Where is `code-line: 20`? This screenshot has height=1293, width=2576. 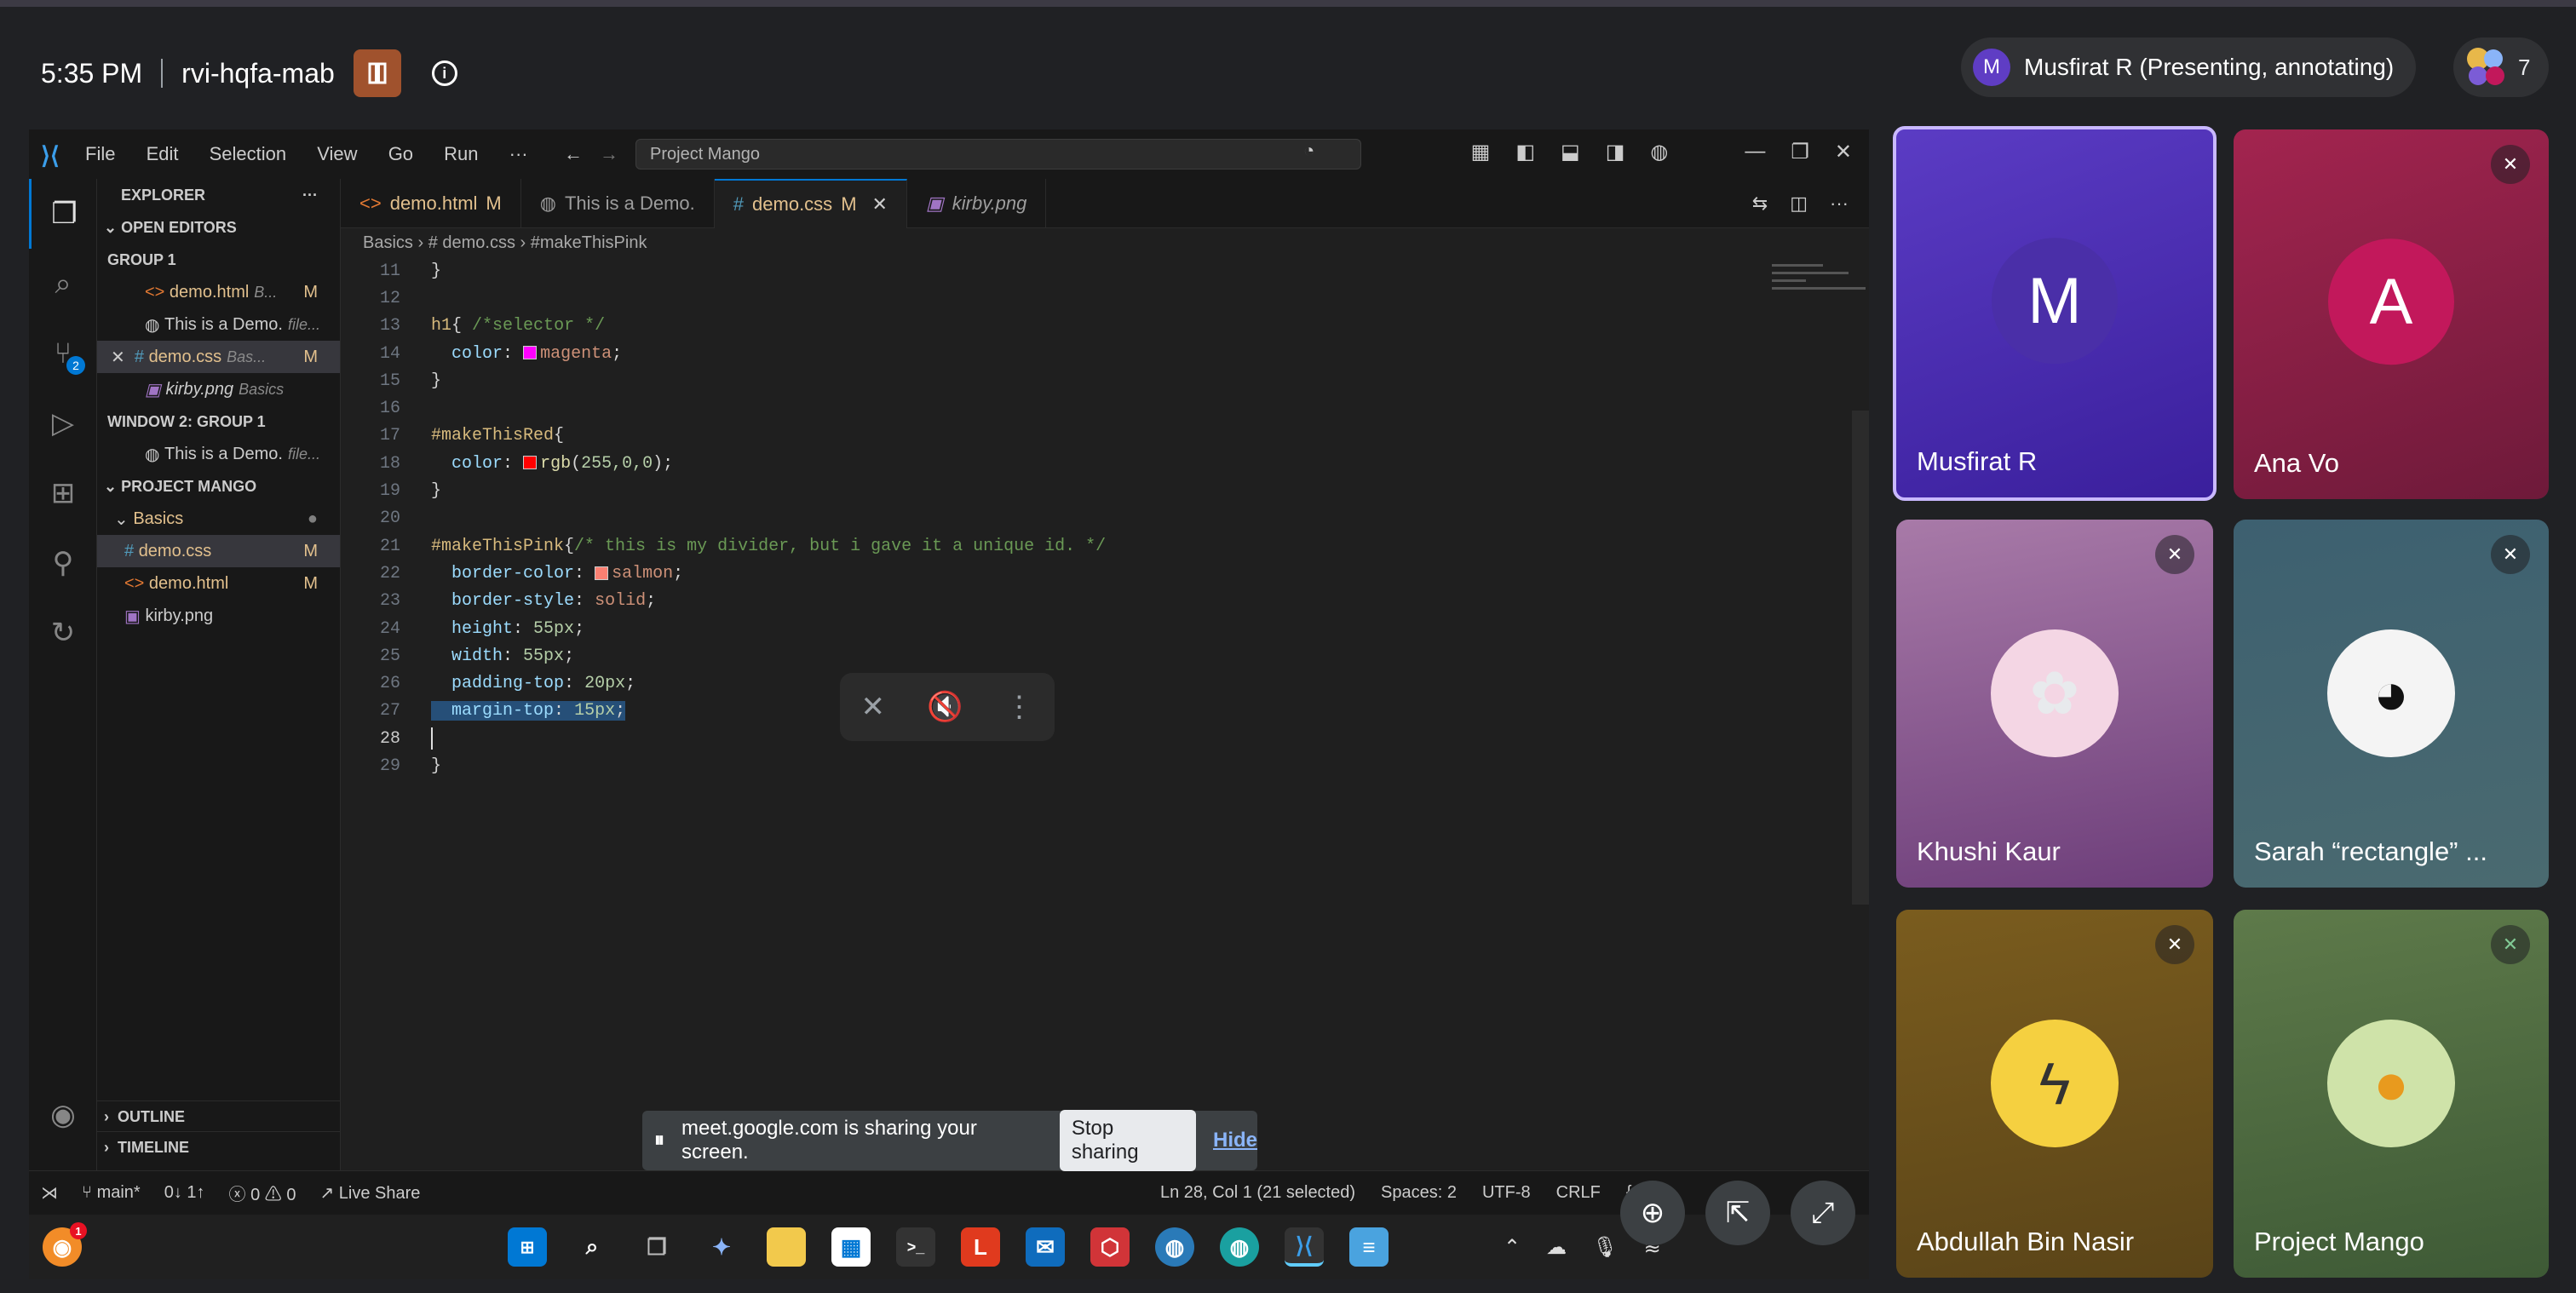 code-line: 20 is located at coordinates (1105, 518).